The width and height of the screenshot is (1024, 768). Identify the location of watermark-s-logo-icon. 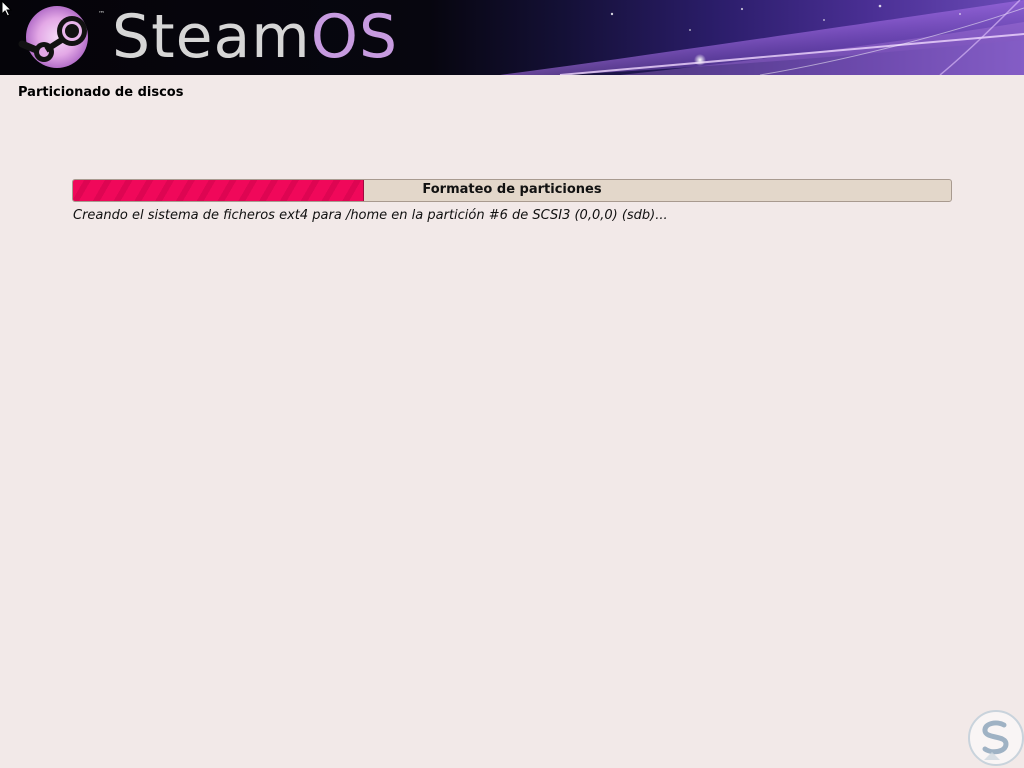
(996, 738).